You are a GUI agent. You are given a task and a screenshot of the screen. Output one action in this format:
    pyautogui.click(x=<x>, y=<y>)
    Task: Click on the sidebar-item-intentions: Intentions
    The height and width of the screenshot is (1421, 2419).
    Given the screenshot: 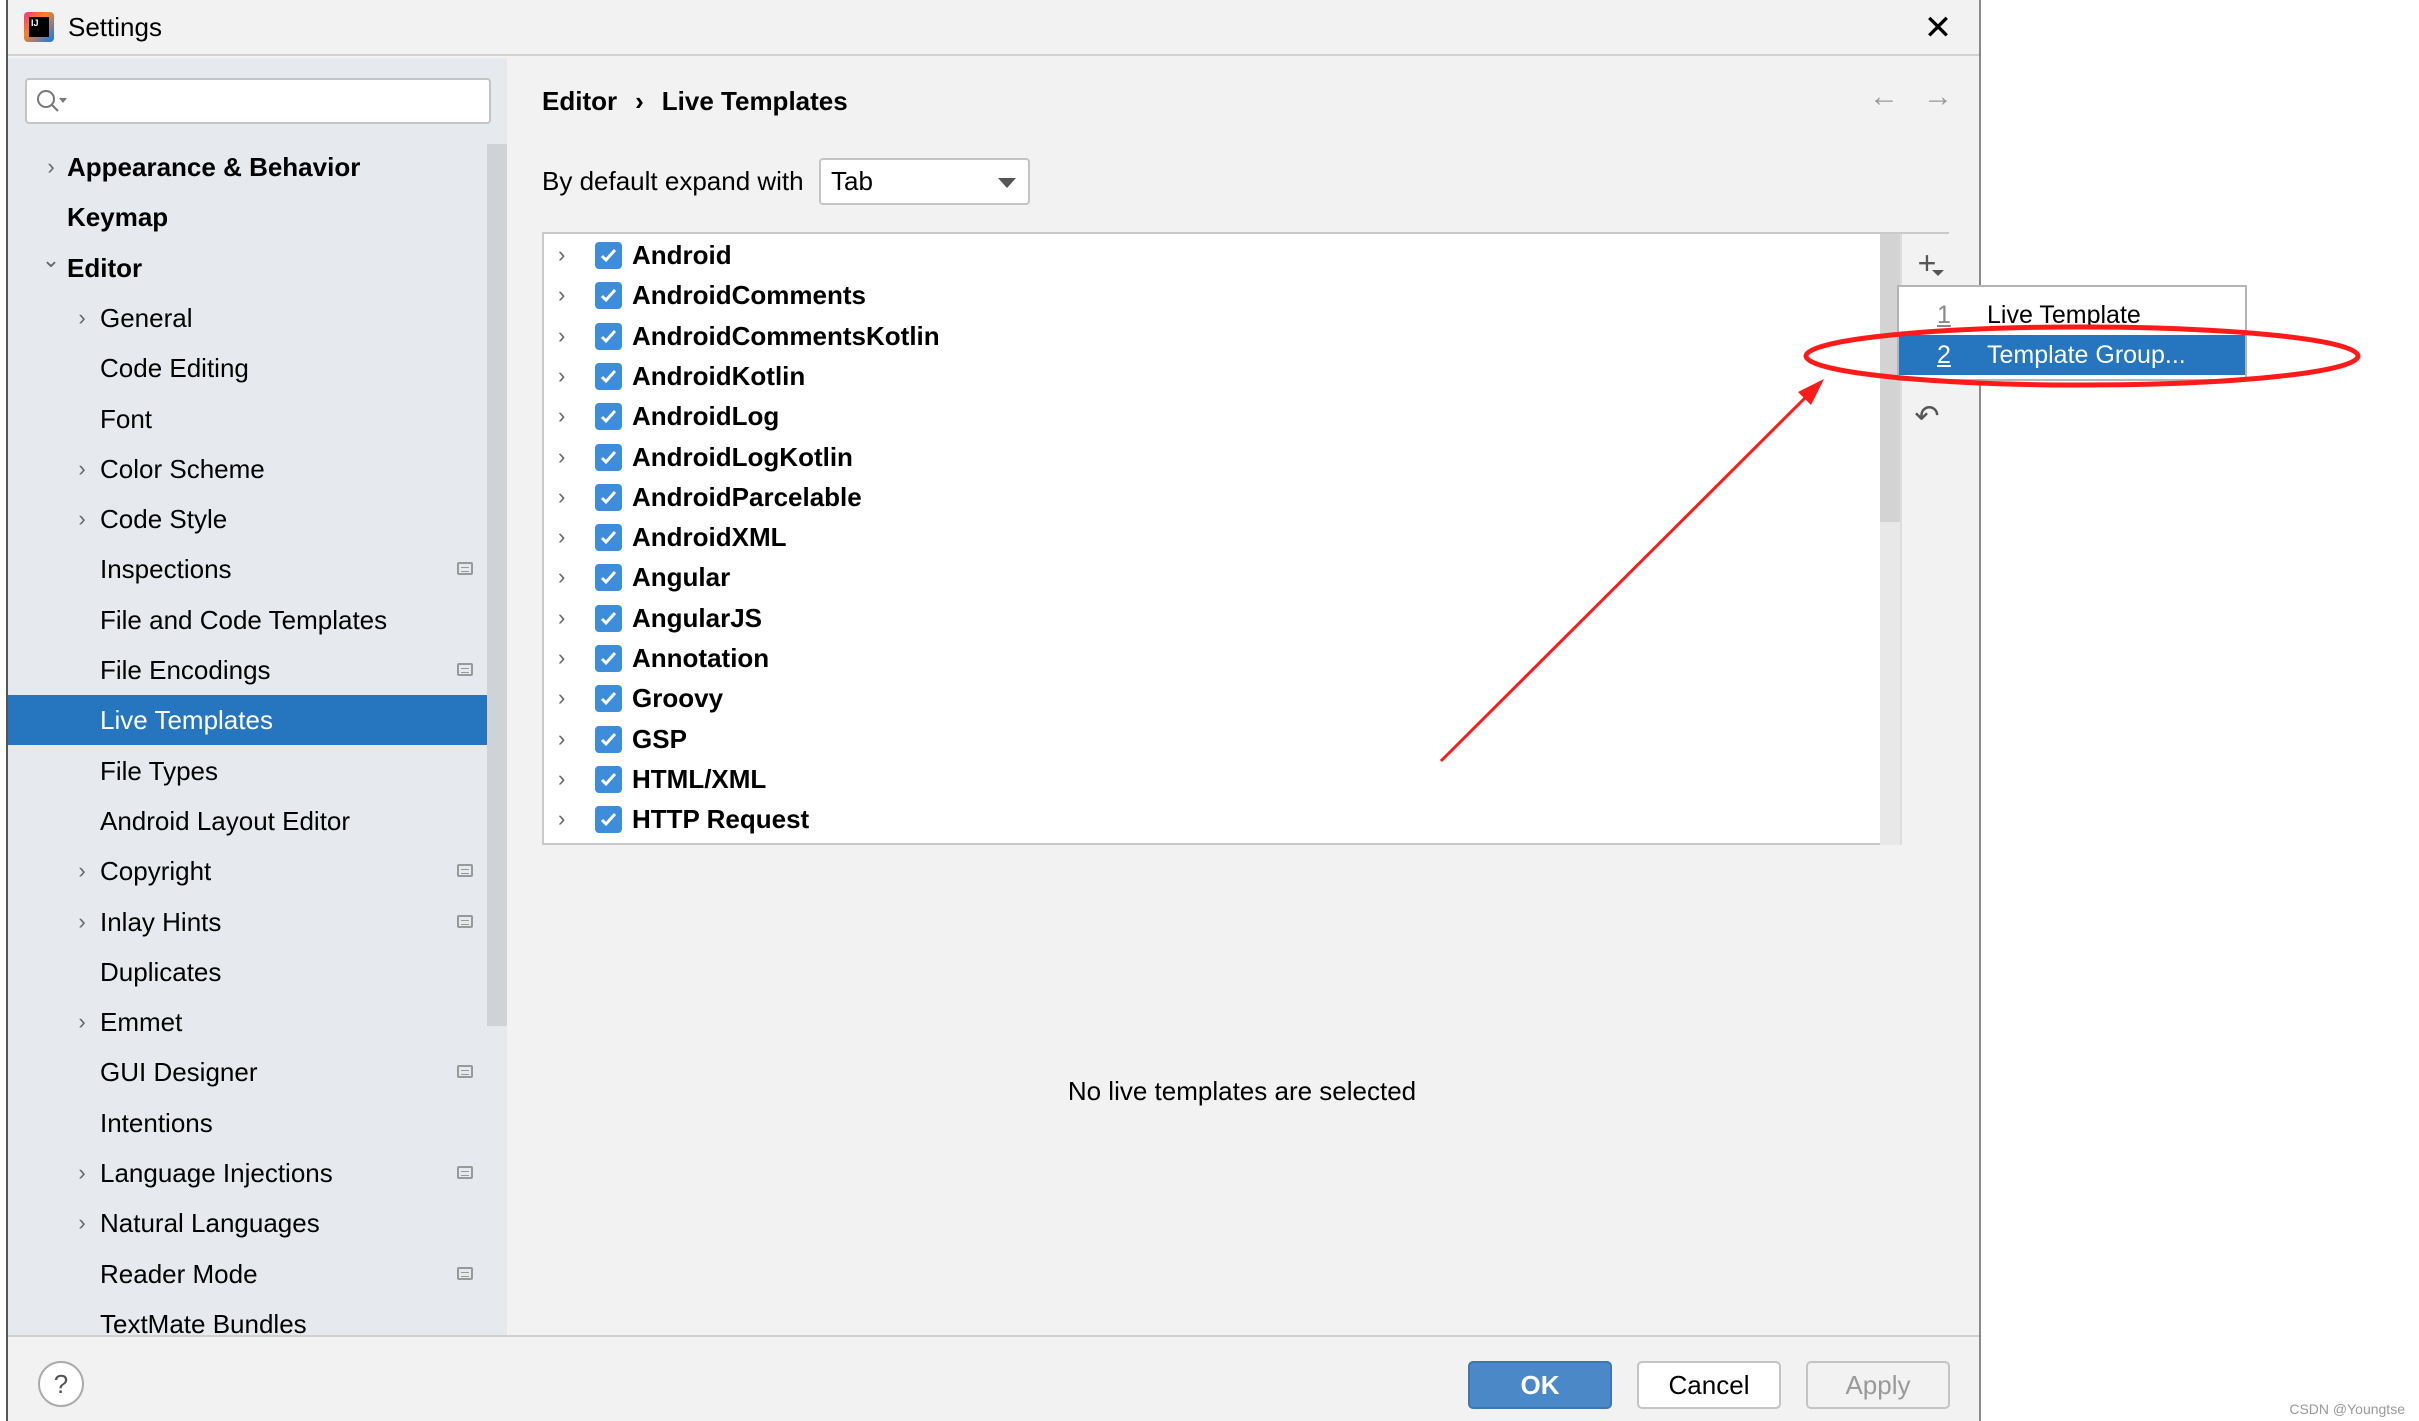 What is the action you would take?
    pyautogui.click(x=257, y=1123)
    